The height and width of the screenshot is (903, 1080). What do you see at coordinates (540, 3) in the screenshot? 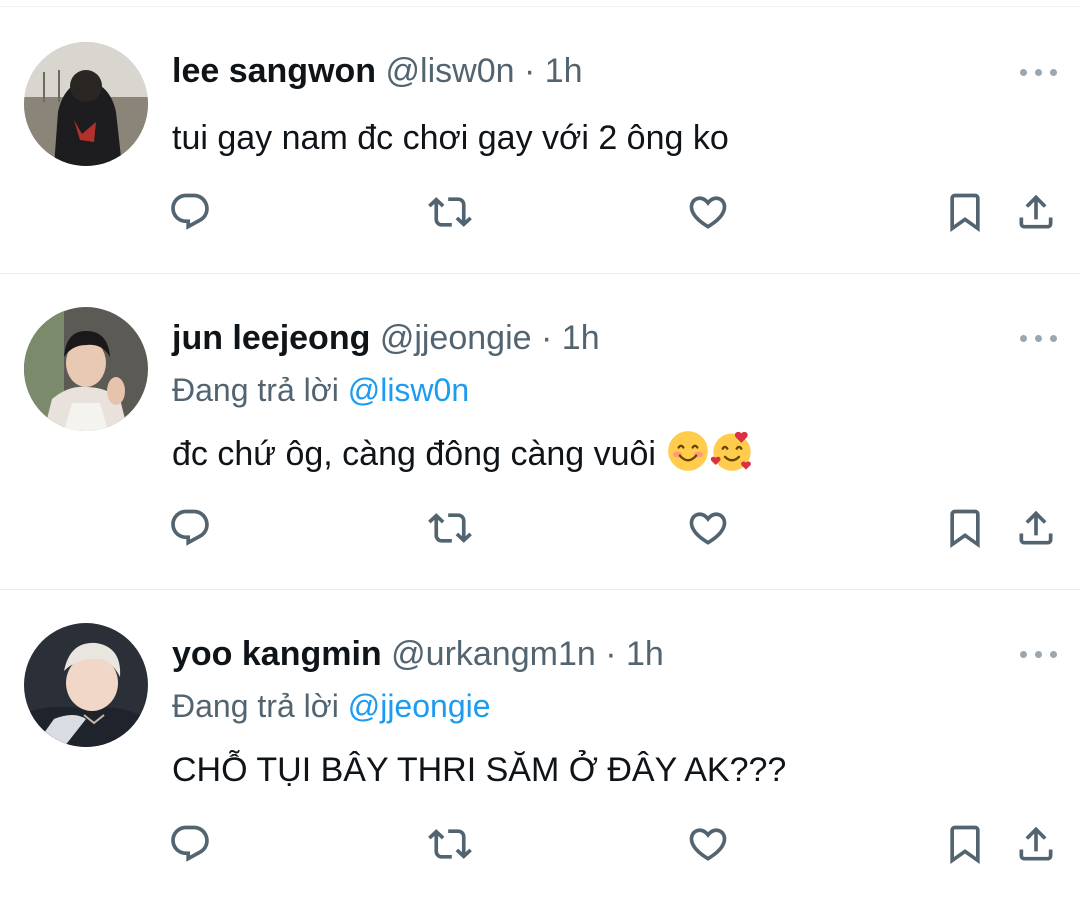
I see `top-divider` at bounding box center [540, 3].